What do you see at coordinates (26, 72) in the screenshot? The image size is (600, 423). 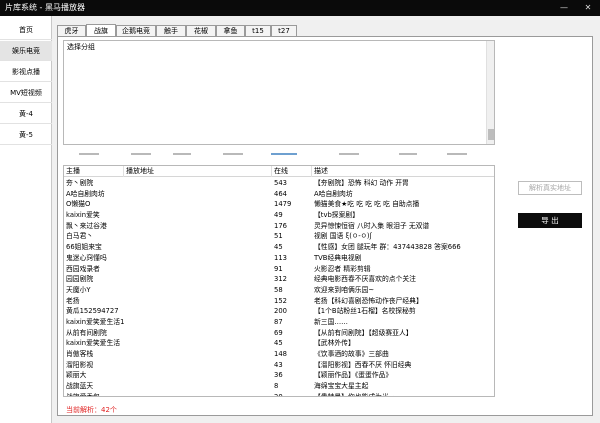 I see `sidebar-item-movies: 影视点播` at bounding box center [26, 72].